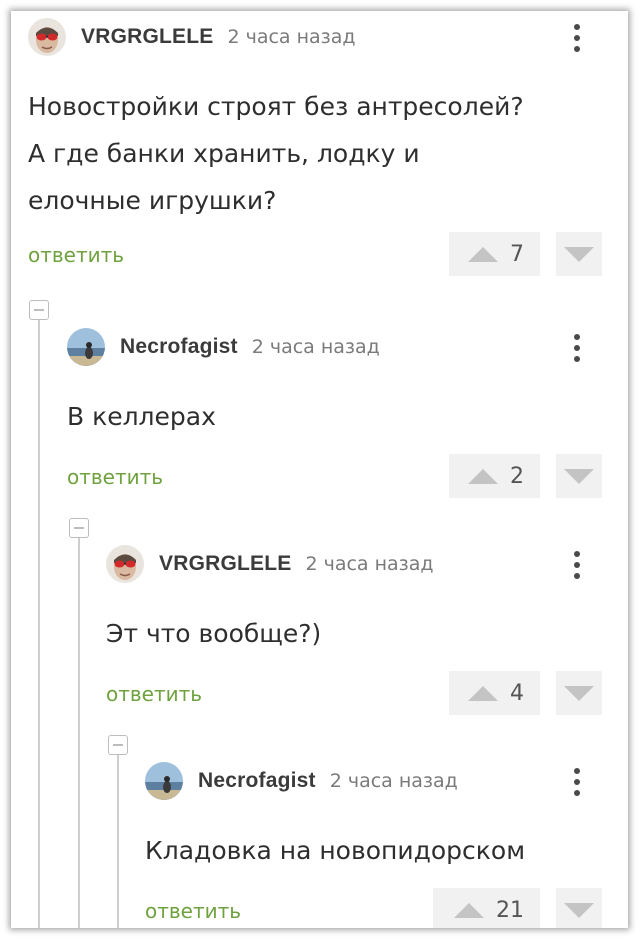  What do you see at coordinates (276, 106) in the screenshot?
I see `comment-text-line: Новостройки строят без антресолей?` at bounding box center [276, 106].